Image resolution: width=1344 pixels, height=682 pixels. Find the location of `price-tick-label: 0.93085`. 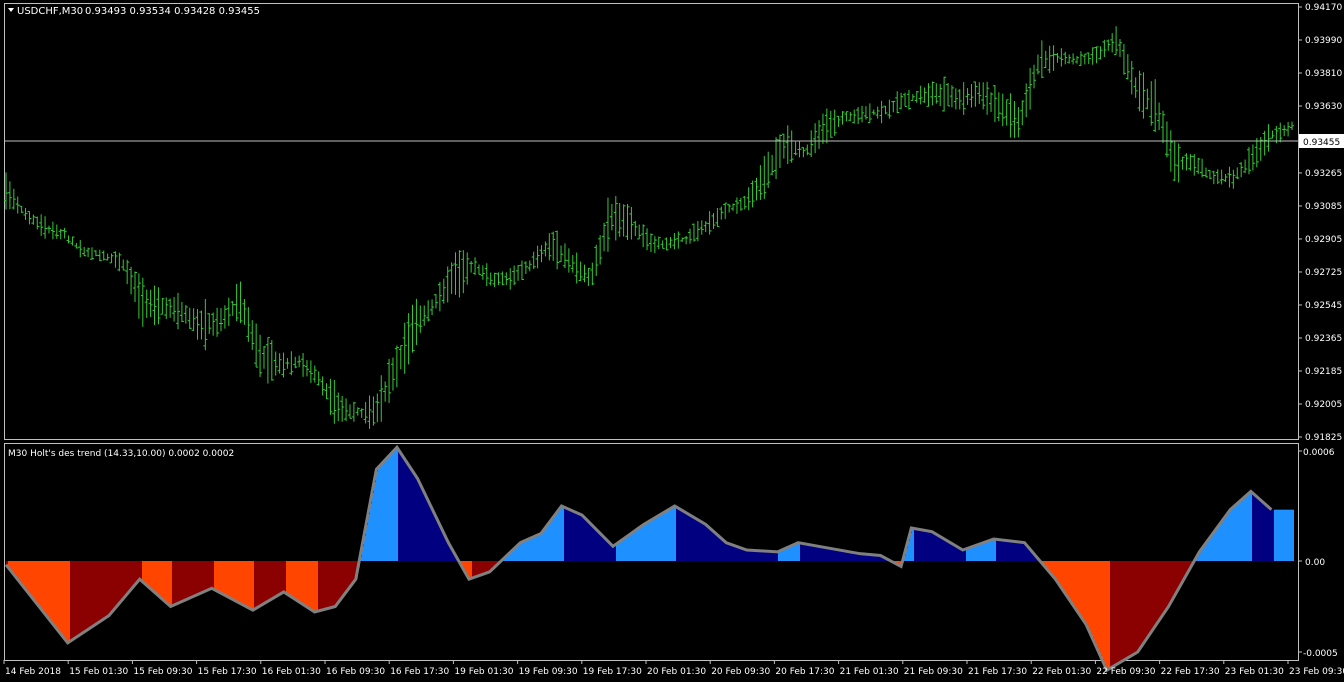

price-tick-label: 0.93085 is located at coordinates (1323, 207).